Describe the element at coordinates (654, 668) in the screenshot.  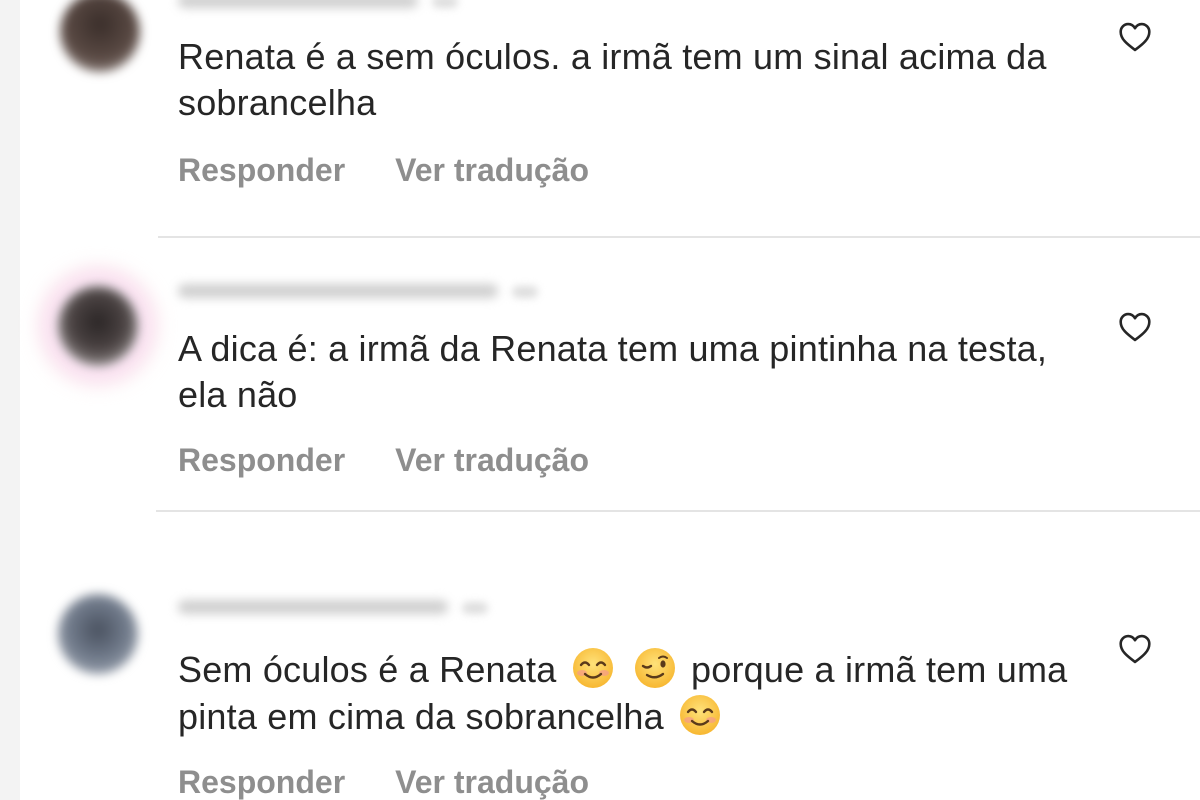
I see `winking-face-icon` at that location.